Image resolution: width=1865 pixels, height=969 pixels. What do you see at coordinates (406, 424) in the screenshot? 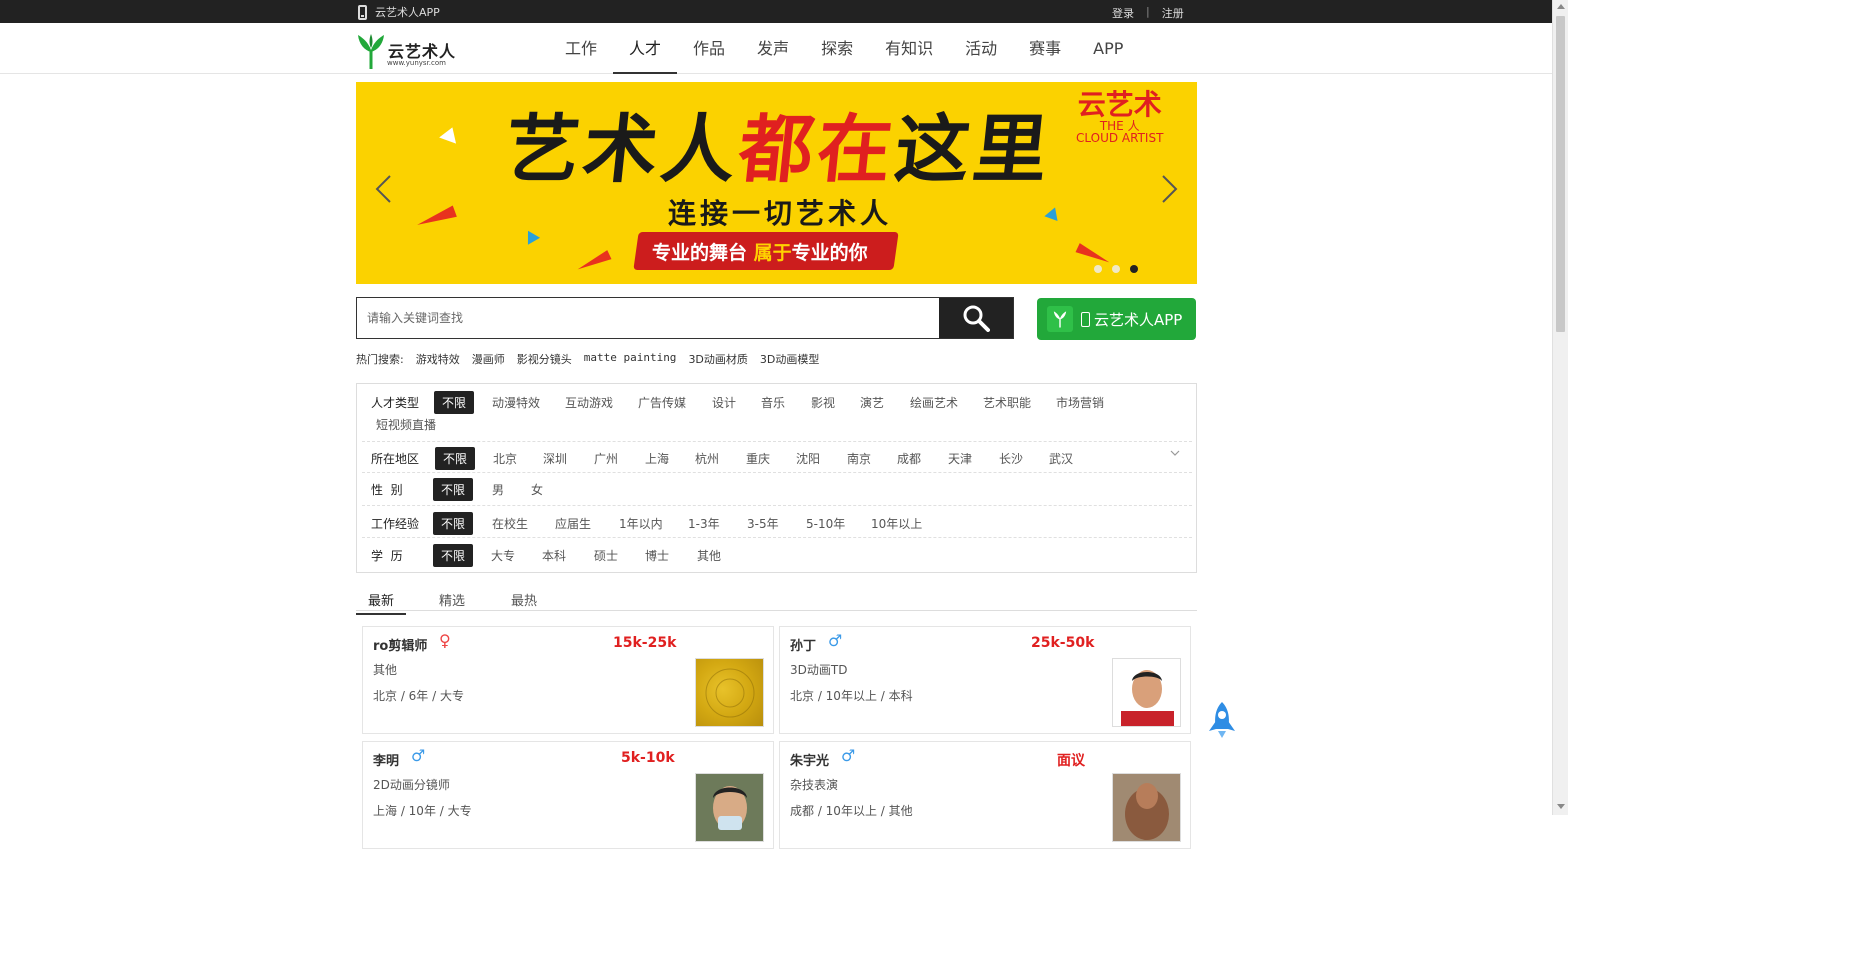
I see `filter-option: 短视频直播` at bounding box center [406, 424].